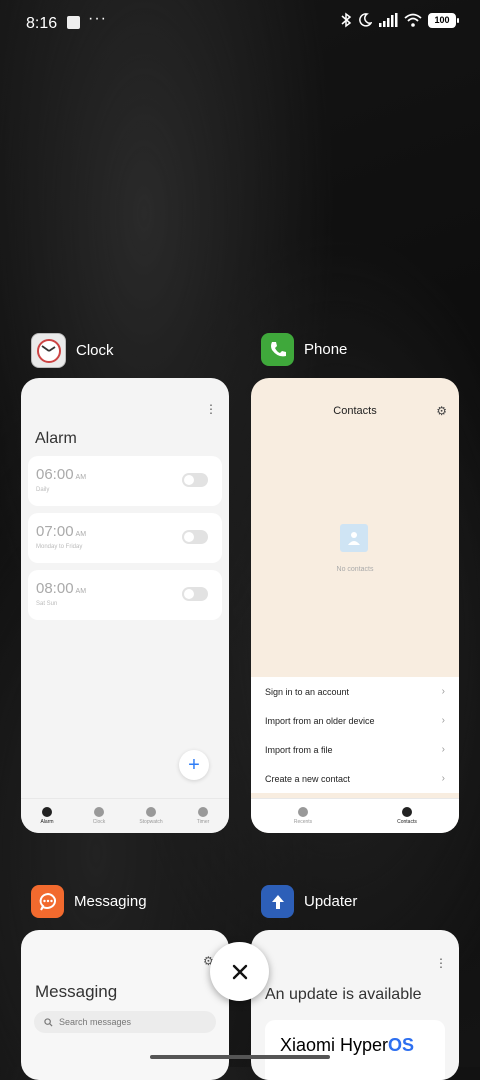 The width and height of the screenshot is (480, 1080). What do you see at coordinates (407, 812) in the screenshot?
I see `person-icon` at bounding box center [407, 812].